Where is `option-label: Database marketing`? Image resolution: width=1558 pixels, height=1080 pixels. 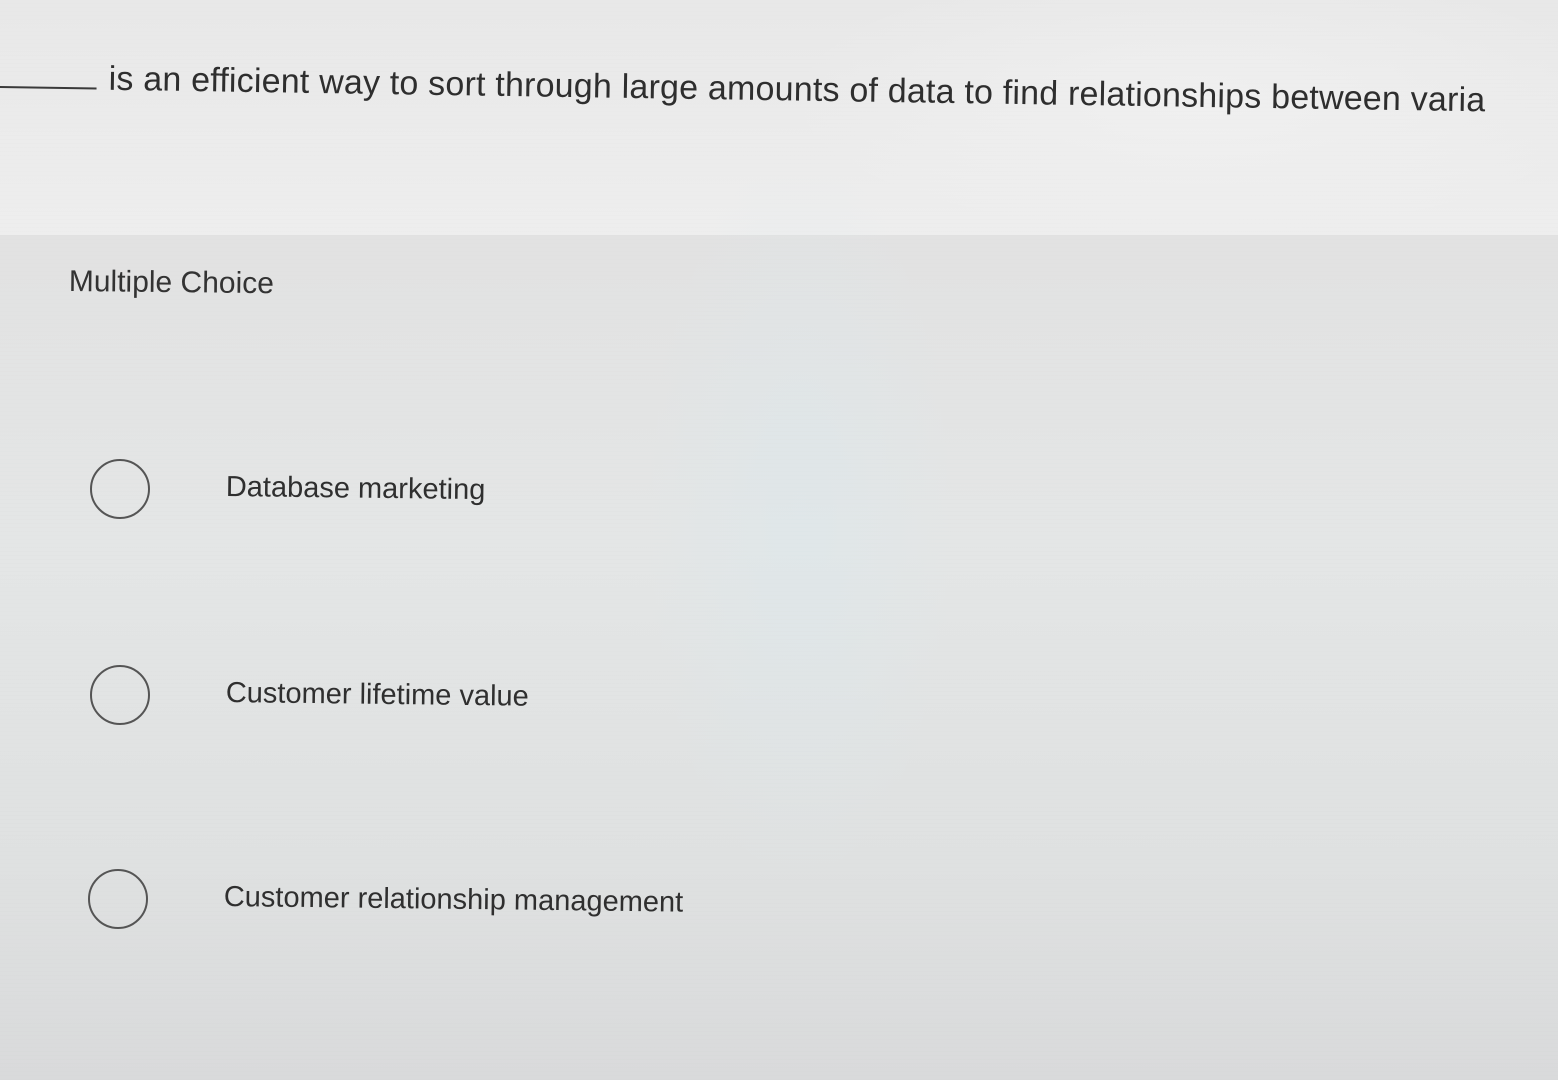 option-label: Database marketing is located at coordinates (356, 489).